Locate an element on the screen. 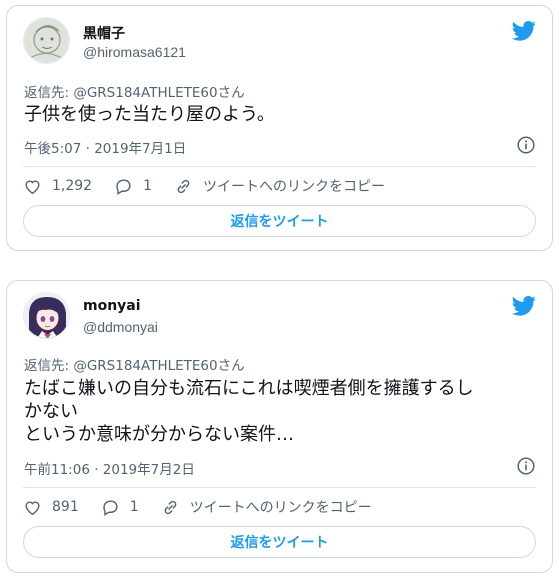  like-button: 891 is located at coordinates (51, 507).